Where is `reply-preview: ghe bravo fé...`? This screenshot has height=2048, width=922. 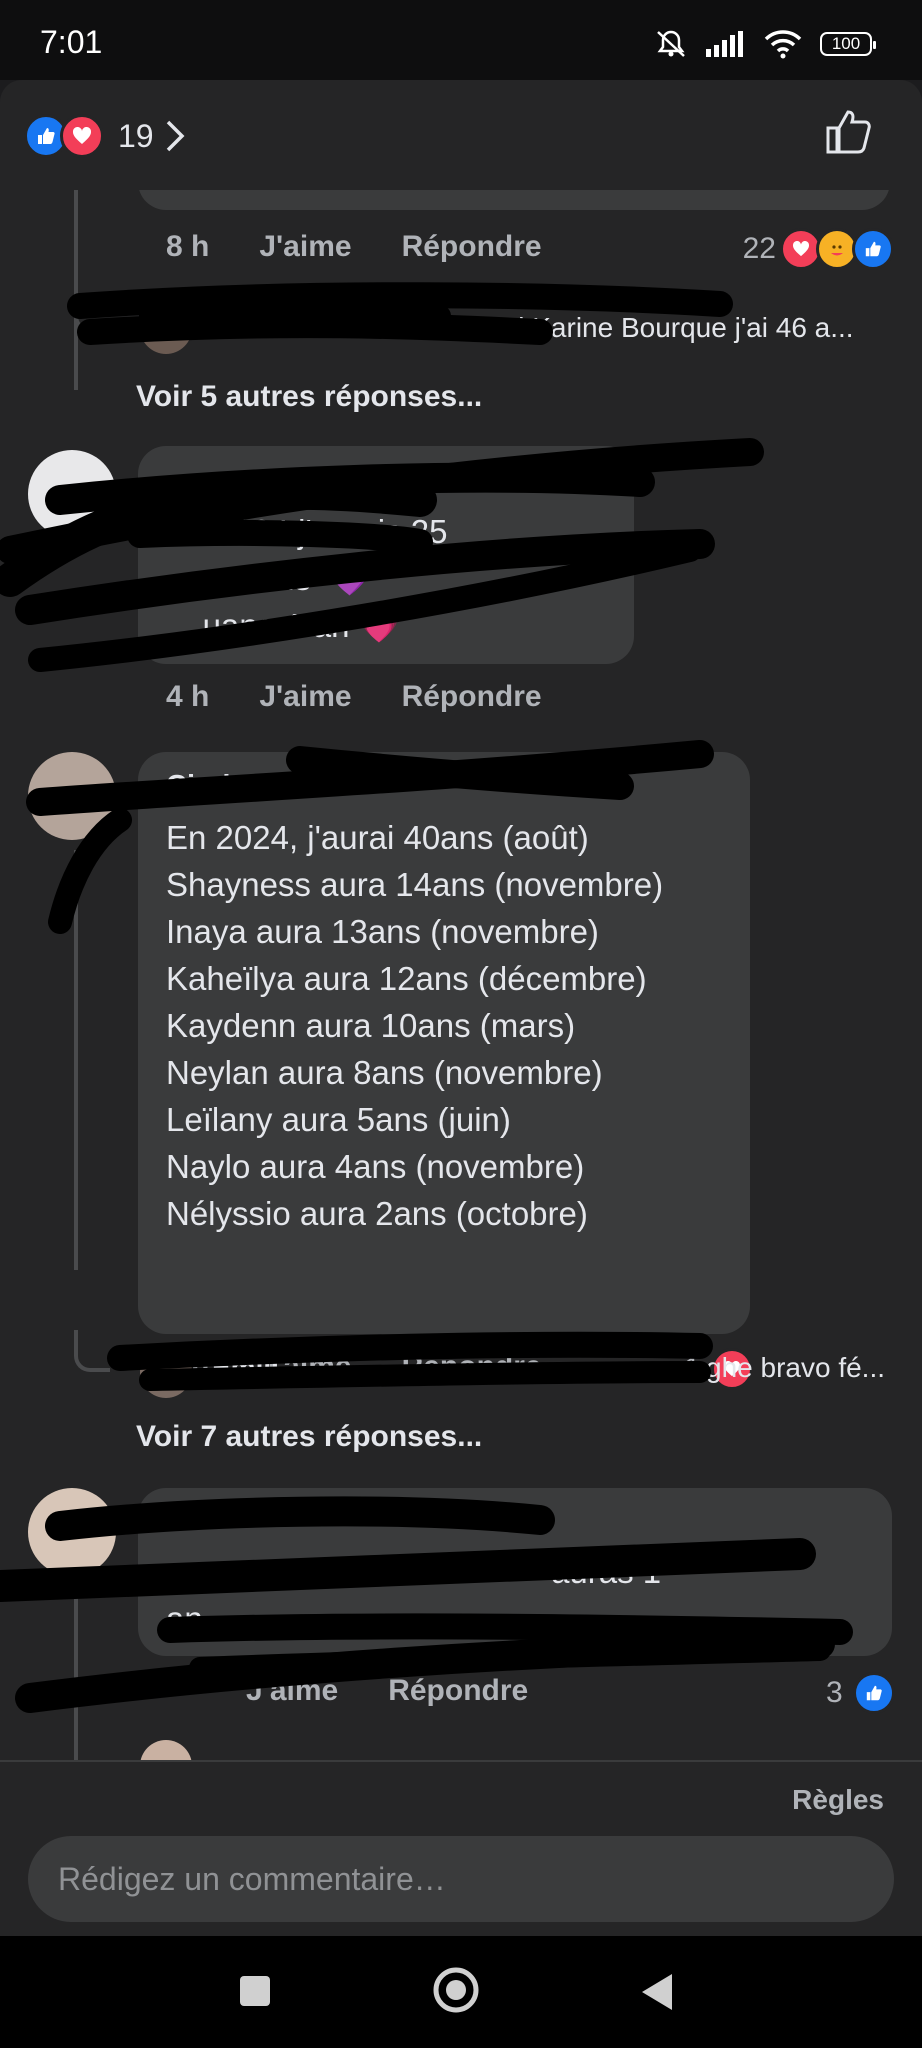
reply-preview: ghe bravo fé... is located at coordinates (795, 1368).